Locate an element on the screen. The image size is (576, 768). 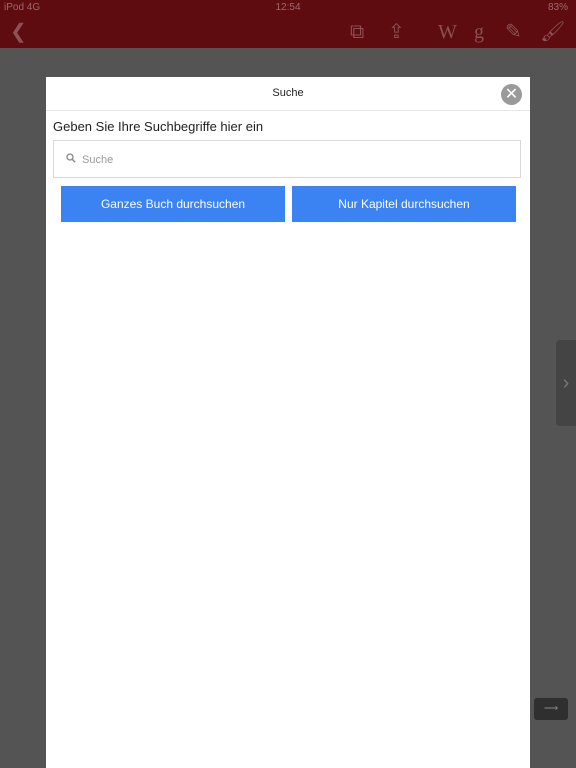
search-field is located at coordinates (287, 159).